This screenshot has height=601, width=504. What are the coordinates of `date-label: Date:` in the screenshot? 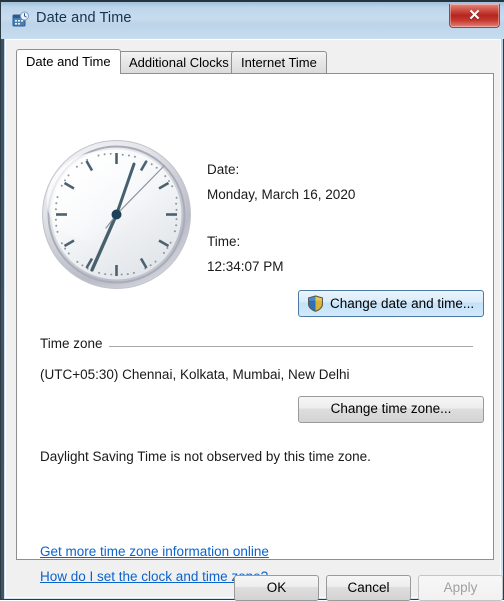 It's located at (223, 169).